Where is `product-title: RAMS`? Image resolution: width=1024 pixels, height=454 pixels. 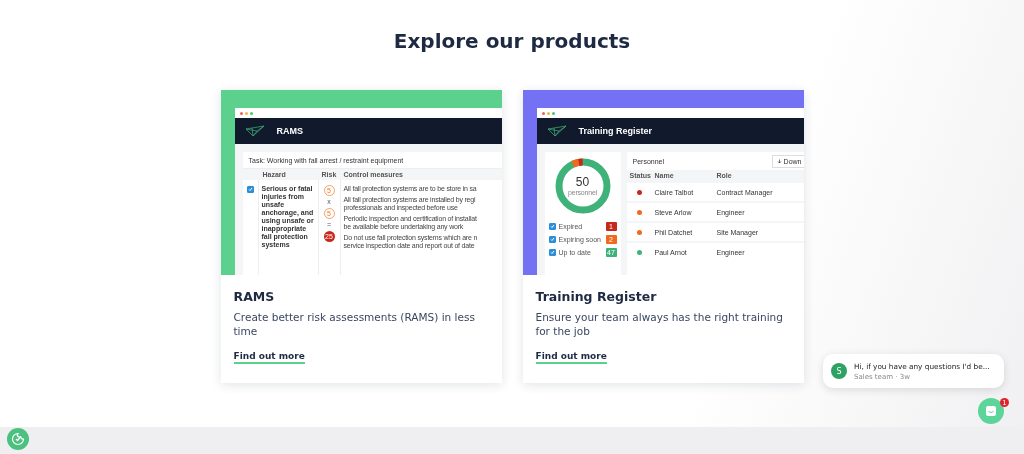 product-title: RAMS is located at coordinates (254, 297).